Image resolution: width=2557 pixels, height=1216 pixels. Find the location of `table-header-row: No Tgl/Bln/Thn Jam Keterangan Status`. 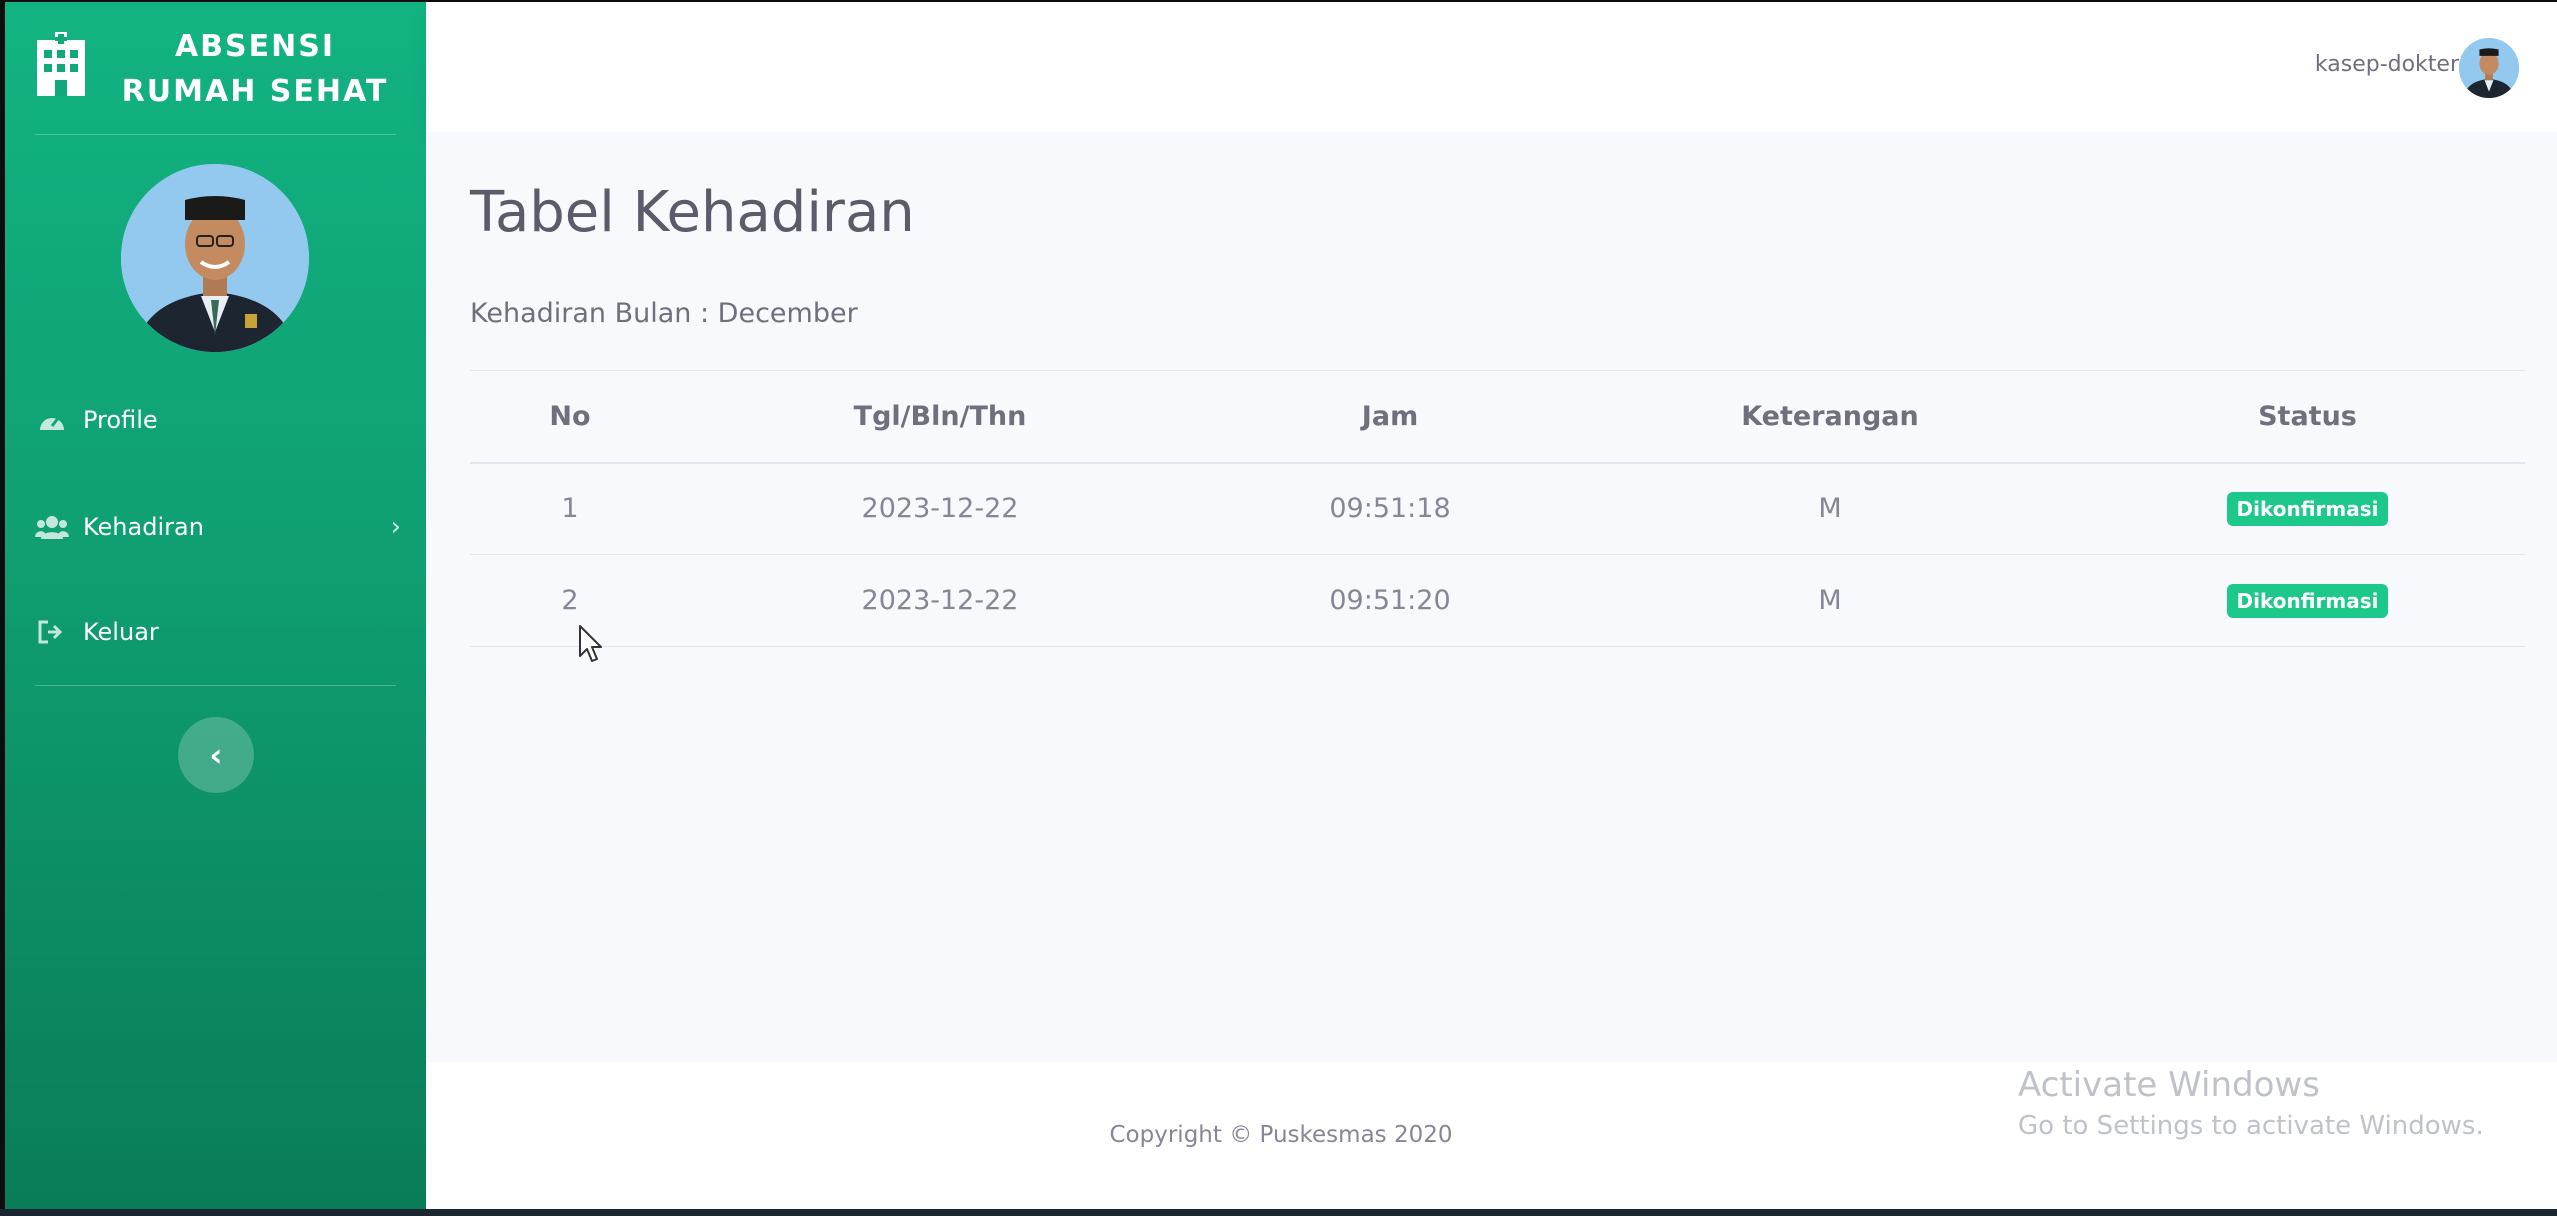

table-header-row: No Tgl/Bln/Thn Jam Keterangan Status is located at coordinates (1497, 417).